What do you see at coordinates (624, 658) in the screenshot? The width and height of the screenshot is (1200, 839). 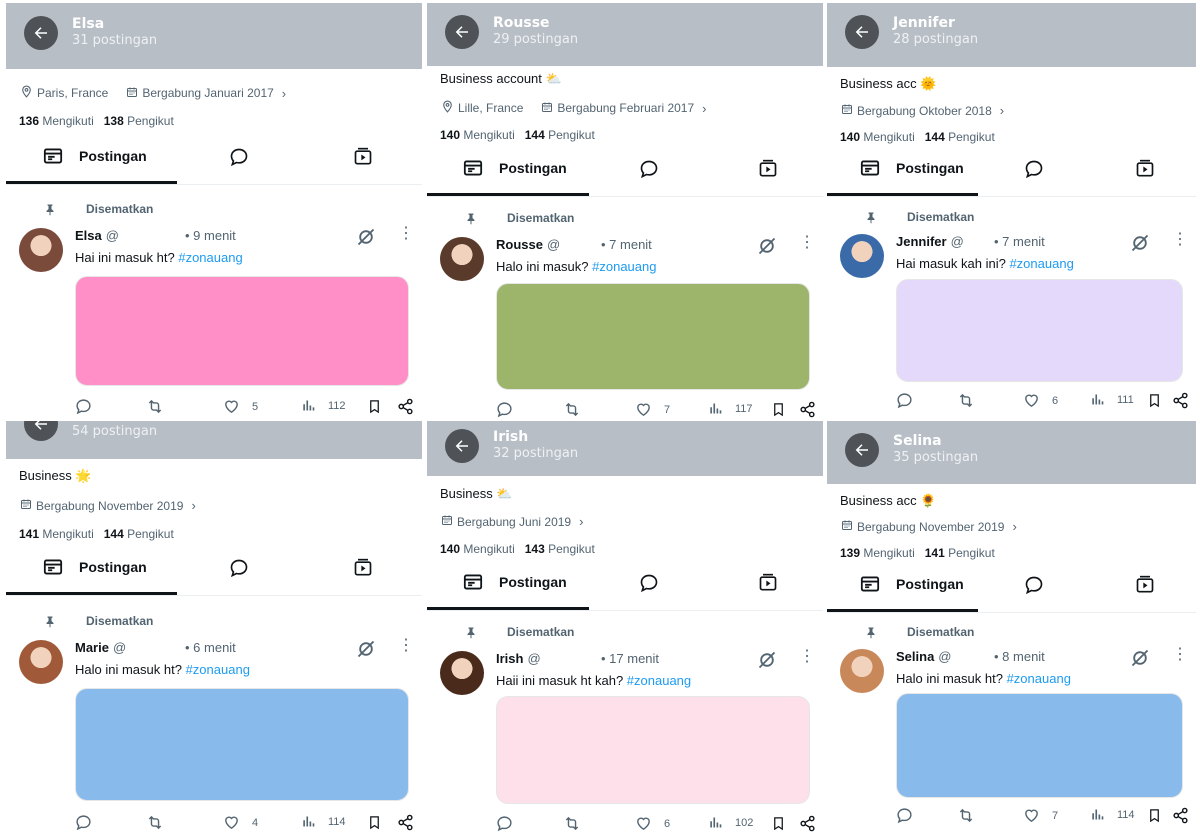 I see `tweet-author: Irish @ • 17 menit` at bounding box center [624, 658].